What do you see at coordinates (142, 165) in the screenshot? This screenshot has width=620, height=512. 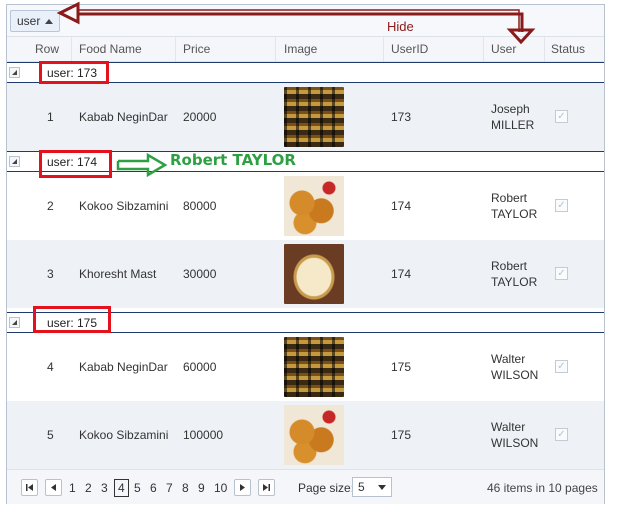 I see `robert-arrow` at bounding box center [142, 165].